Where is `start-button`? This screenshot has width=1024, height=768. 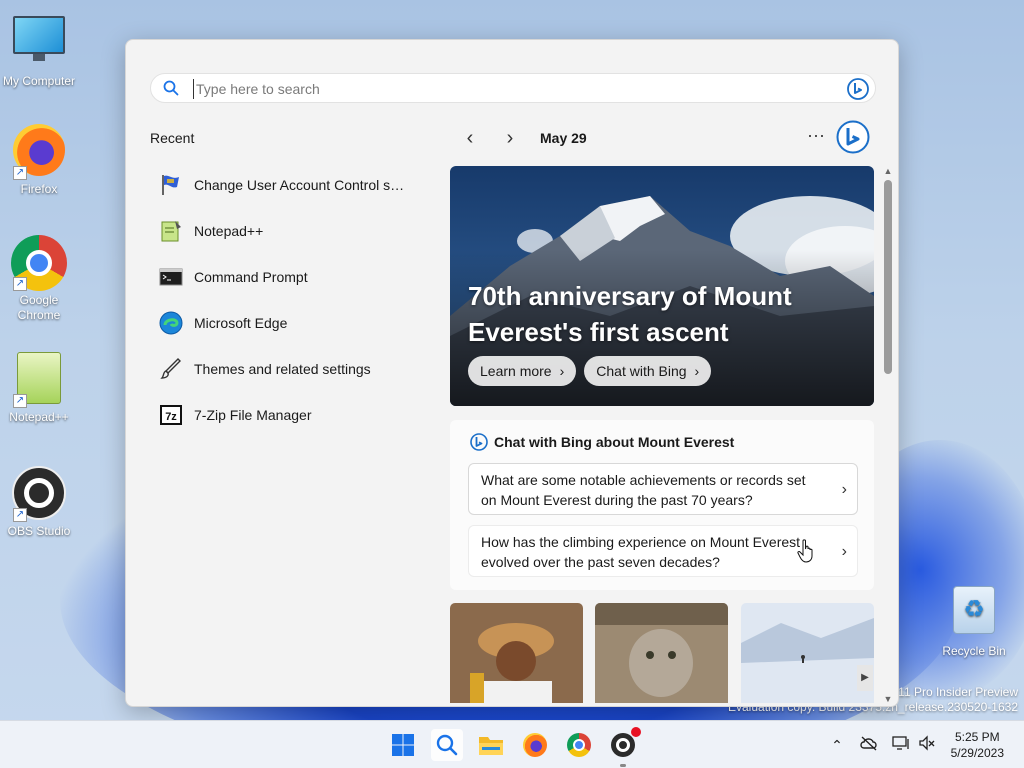 start-button is located at coordinates (403, 745).